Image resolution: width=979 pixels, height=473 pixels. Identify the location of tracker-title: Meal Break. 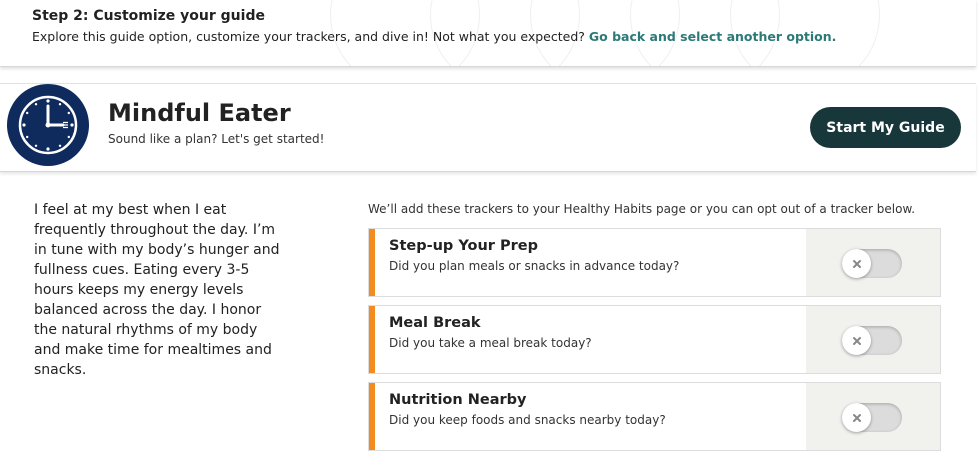
(435, 323).